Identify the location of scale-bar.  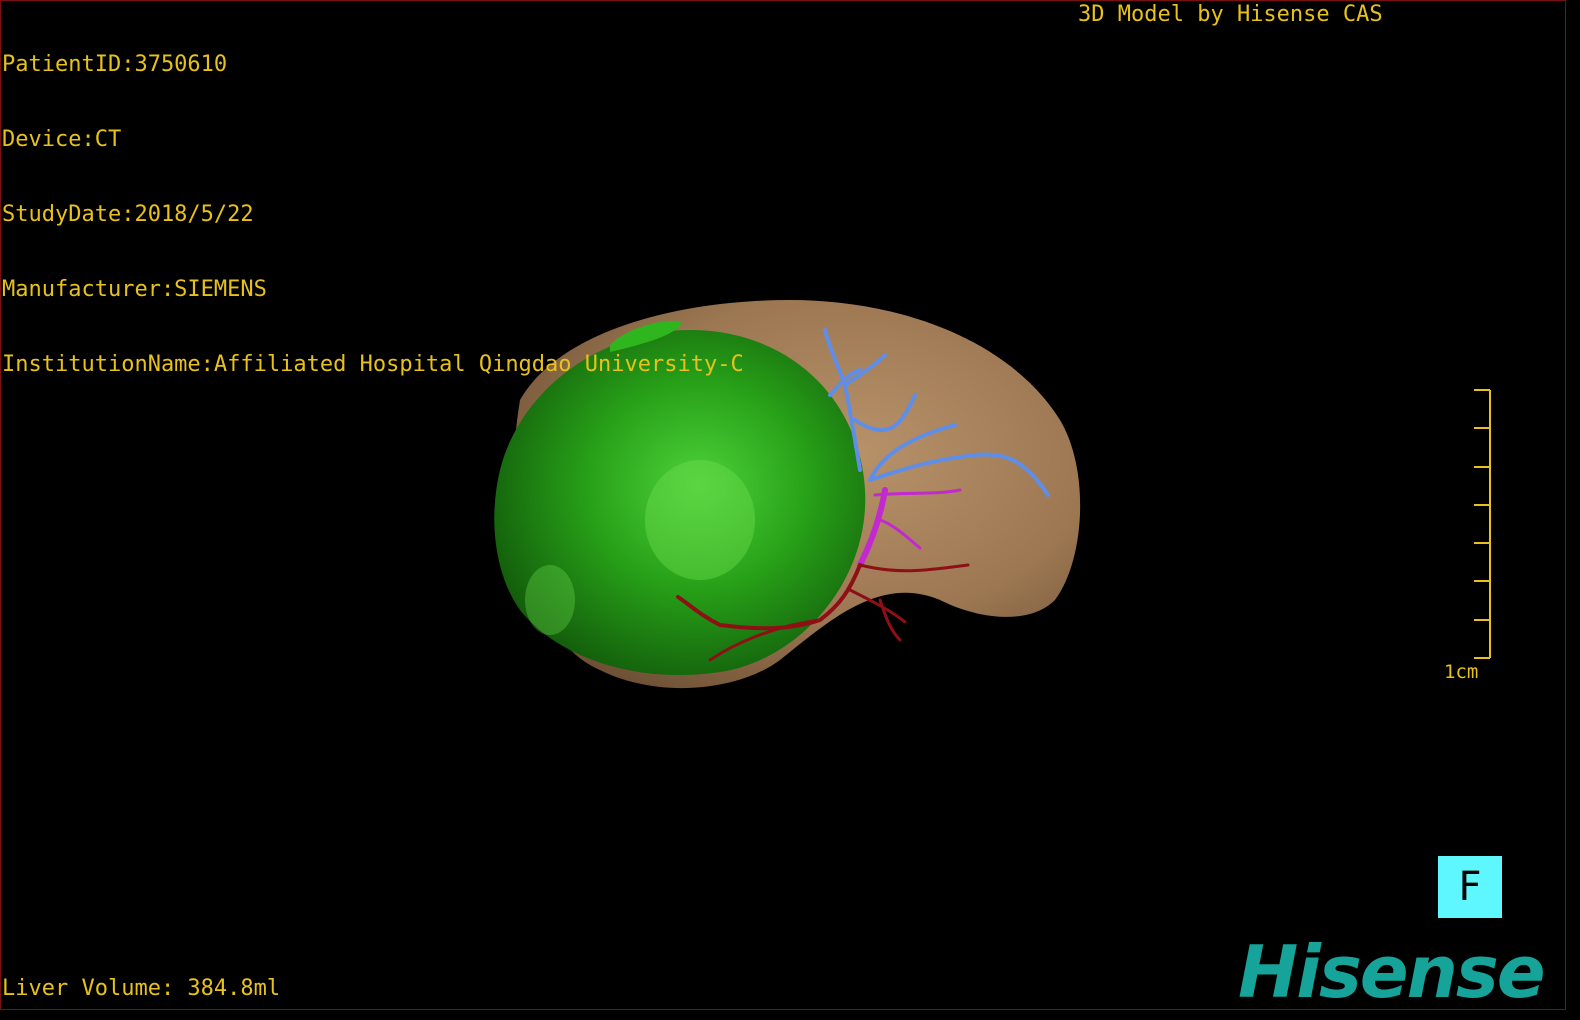
(1482, 524).